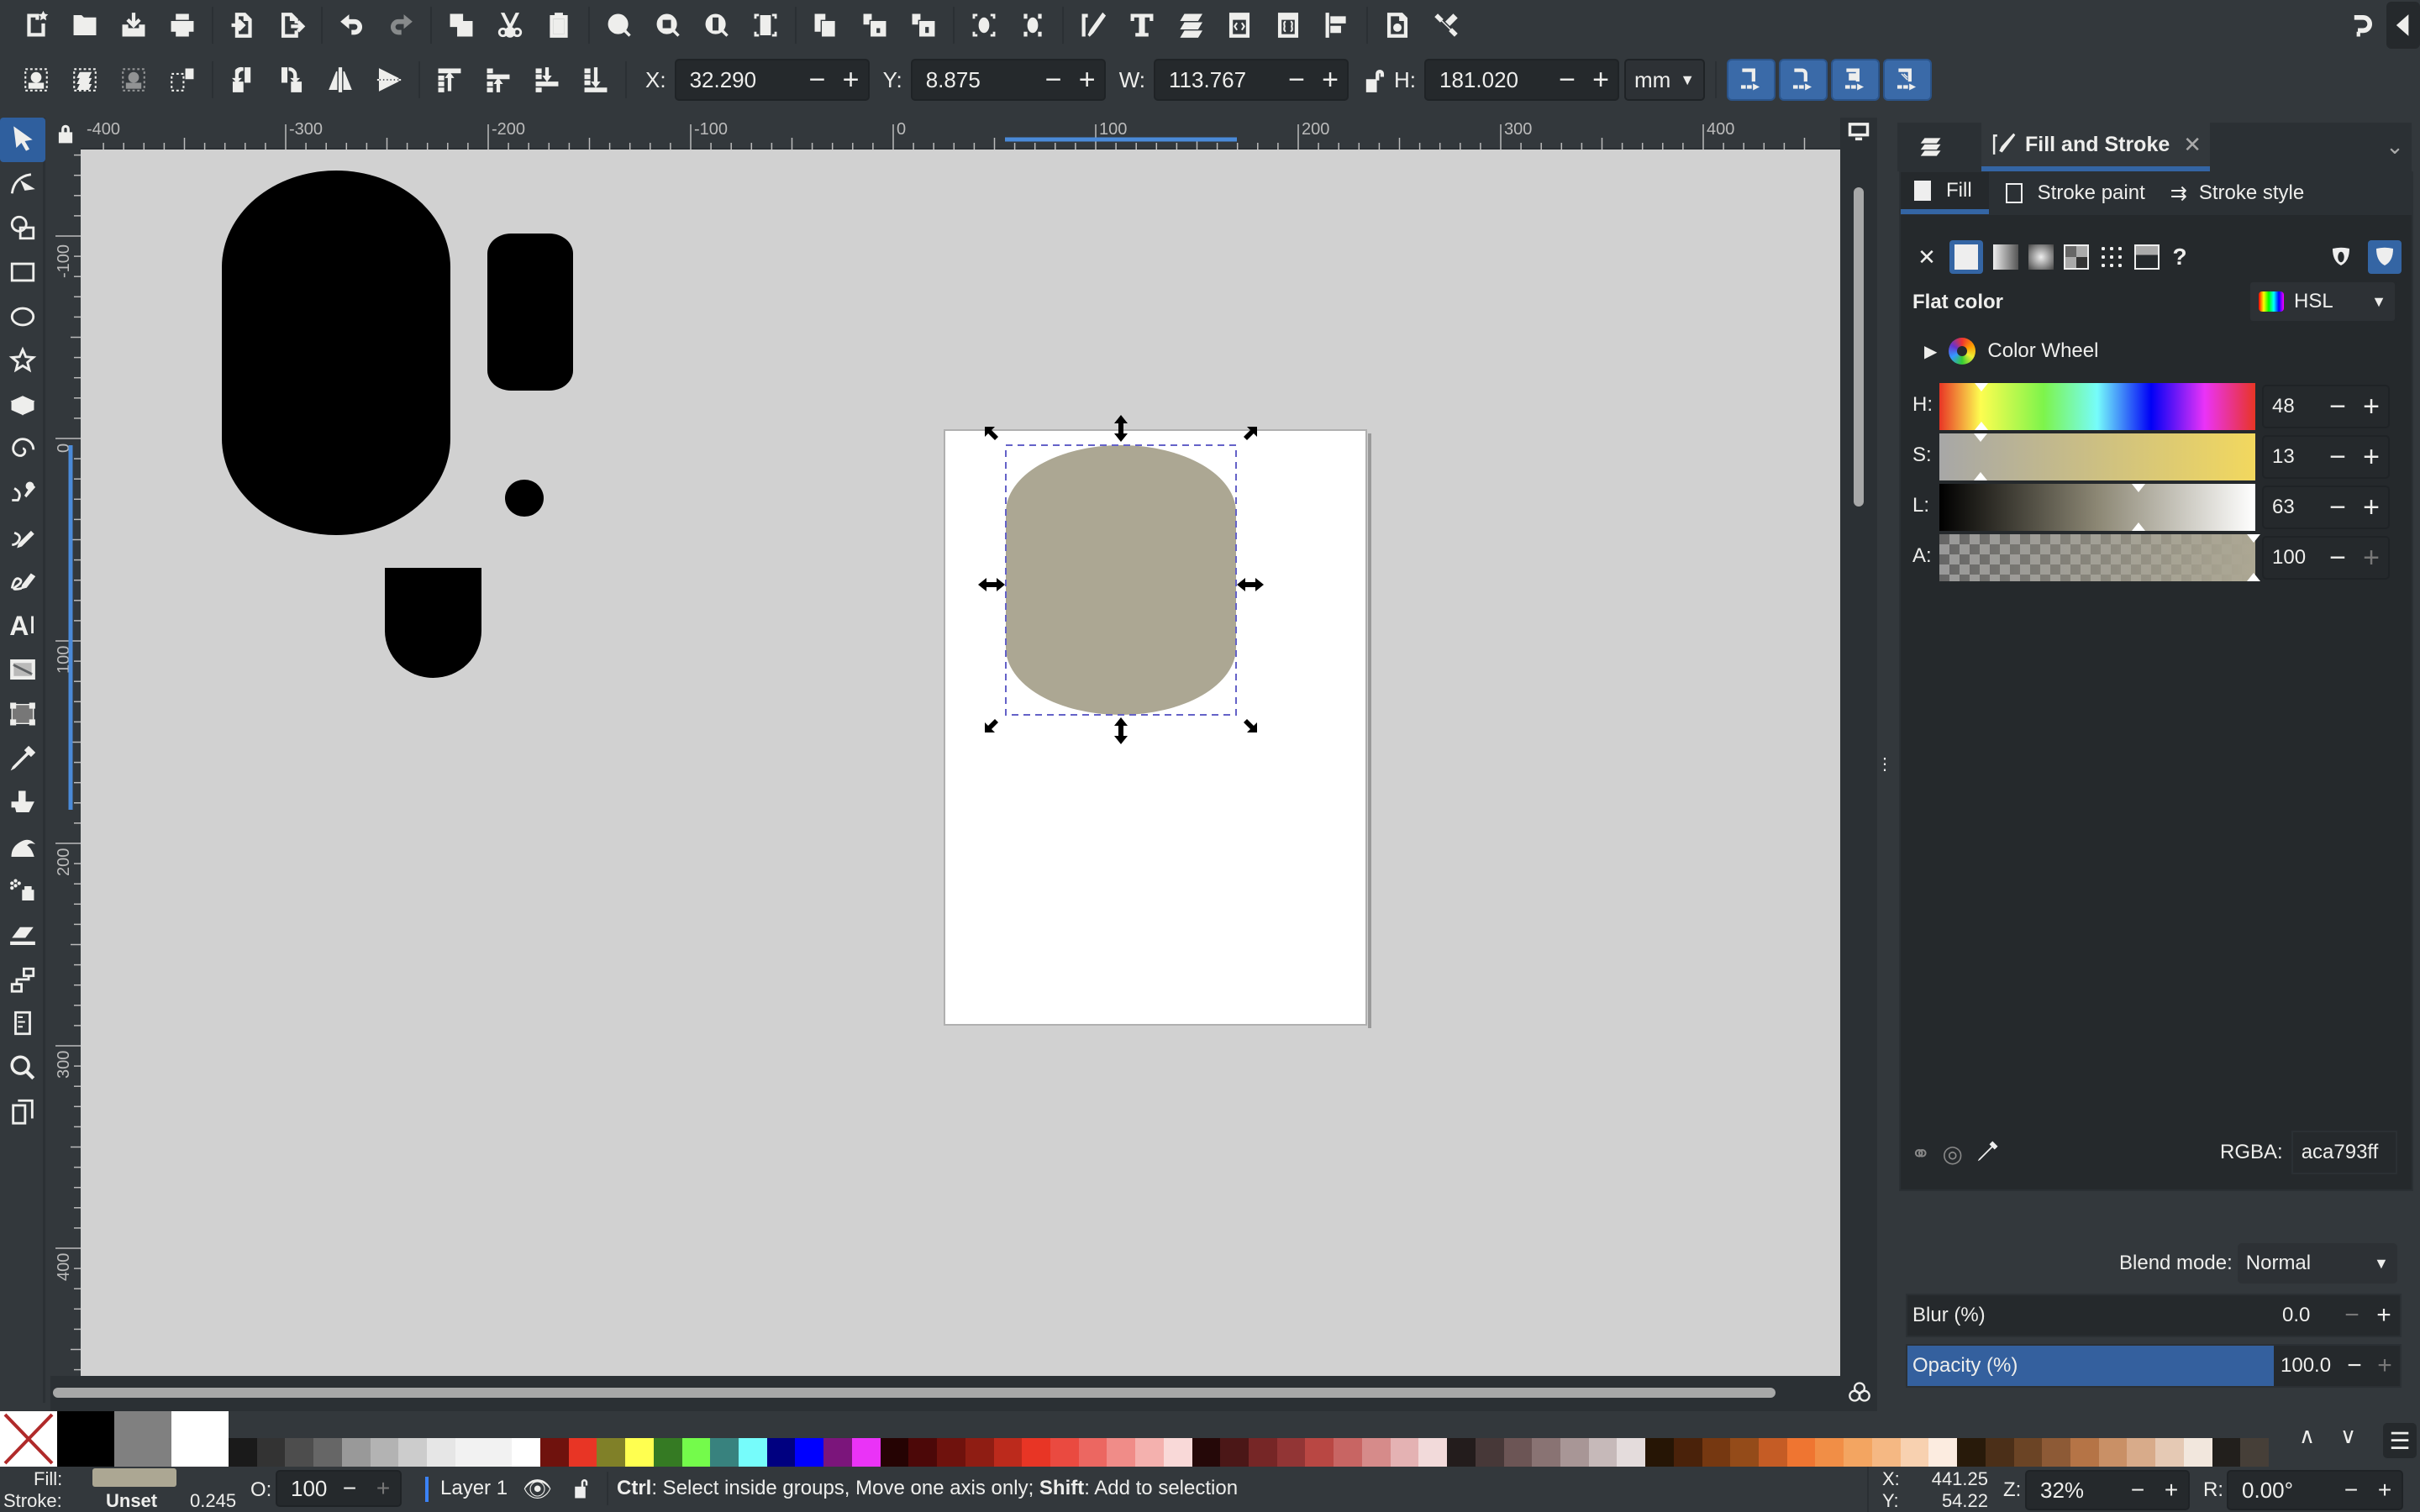 The width and height of the screenshot is (2420, 1512). Describe the element at coordinates (400, 25) in the screenshot. I see `redo-icon` at that location.